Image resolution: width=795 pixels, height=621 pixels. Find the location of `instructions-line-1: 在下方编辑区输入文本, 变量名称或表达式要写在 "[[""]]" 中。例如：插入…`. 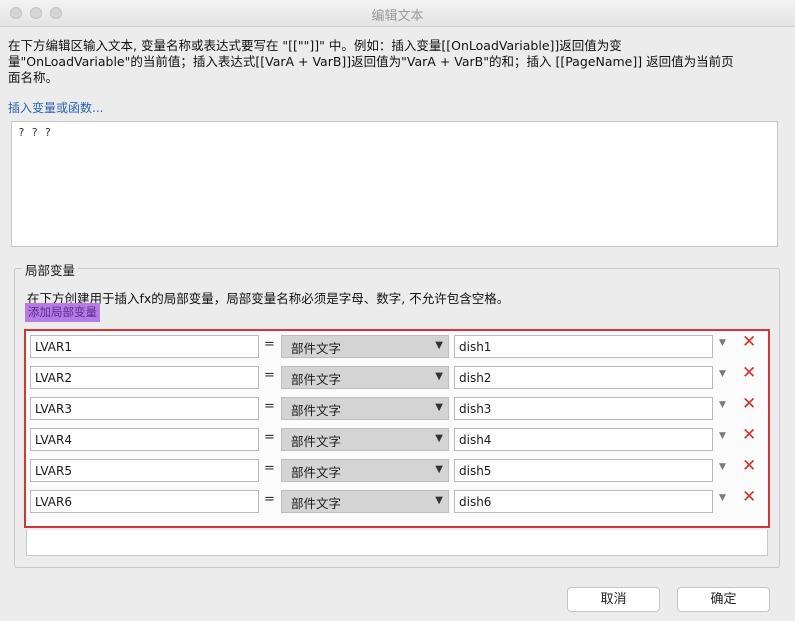

instructions-line-1: 在下方编辑区输入文本, 变量名称或表达式要写在 "[[""]]" 中。例如：插入… is located at coordinates (315, 45).